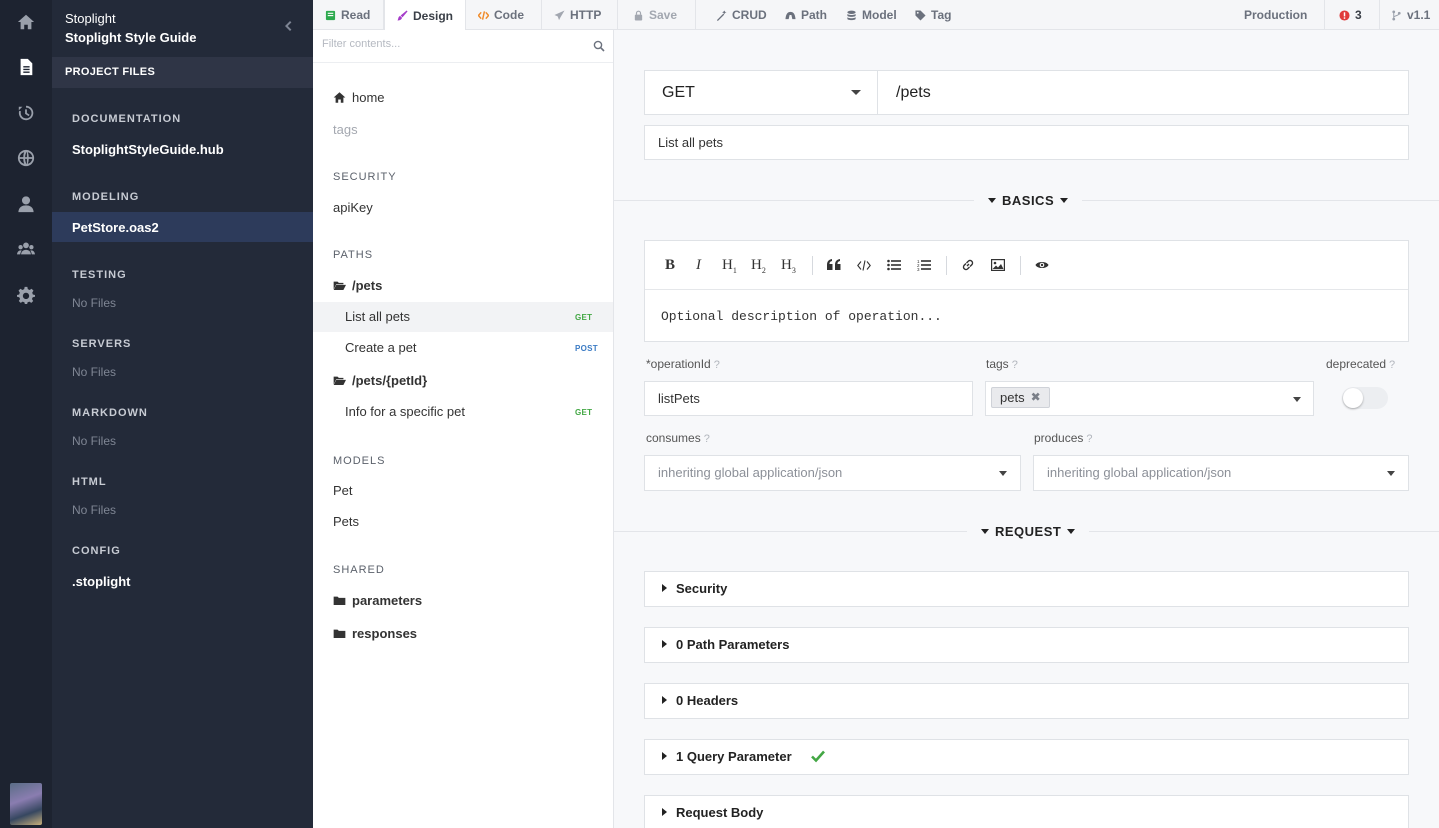 This screenshot has width=1439, height=828. Describe the element at coordinates (832, 473) in the screenshot. I see `consumes-select: inheriting global application/json` at that location.